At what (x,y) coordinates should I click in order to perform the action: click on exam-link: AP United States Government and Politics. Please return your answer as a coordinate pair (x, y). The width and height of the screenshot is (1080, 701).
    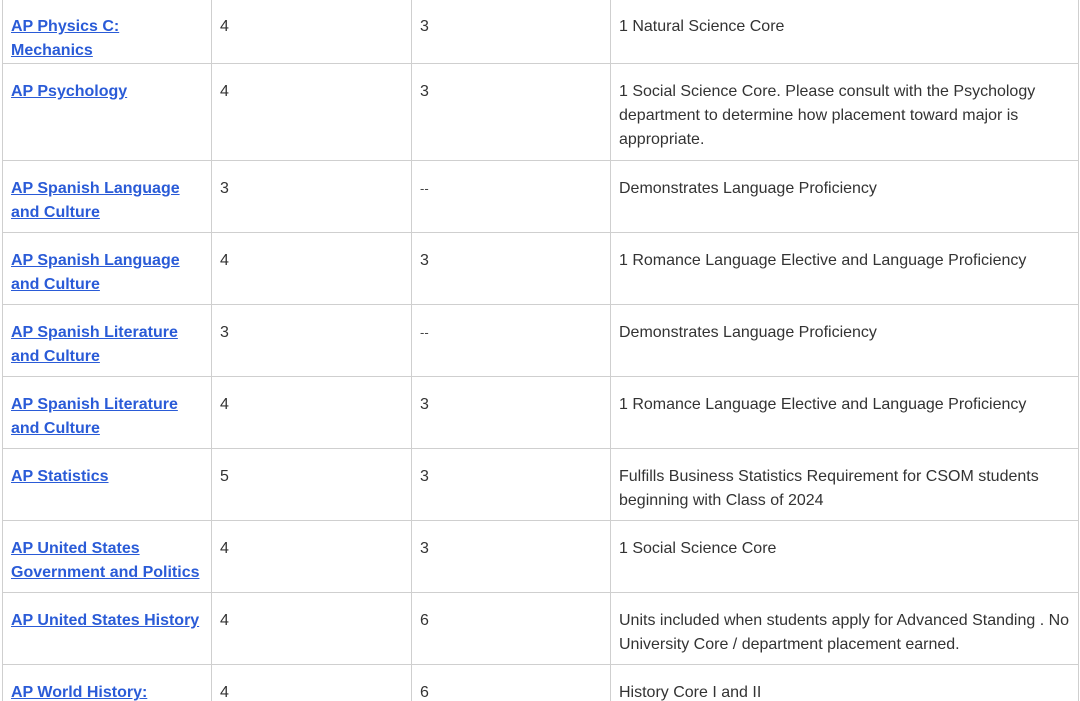
    Looking at the image, I should click on (105, 560).